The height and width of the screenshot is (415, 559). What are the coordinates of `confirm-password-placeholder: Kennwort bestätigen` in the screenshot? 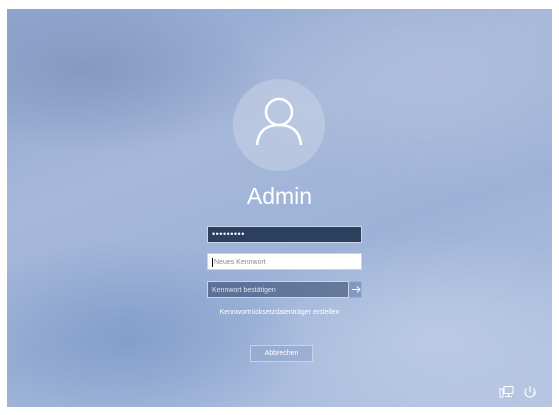 It's located at (244, 290).